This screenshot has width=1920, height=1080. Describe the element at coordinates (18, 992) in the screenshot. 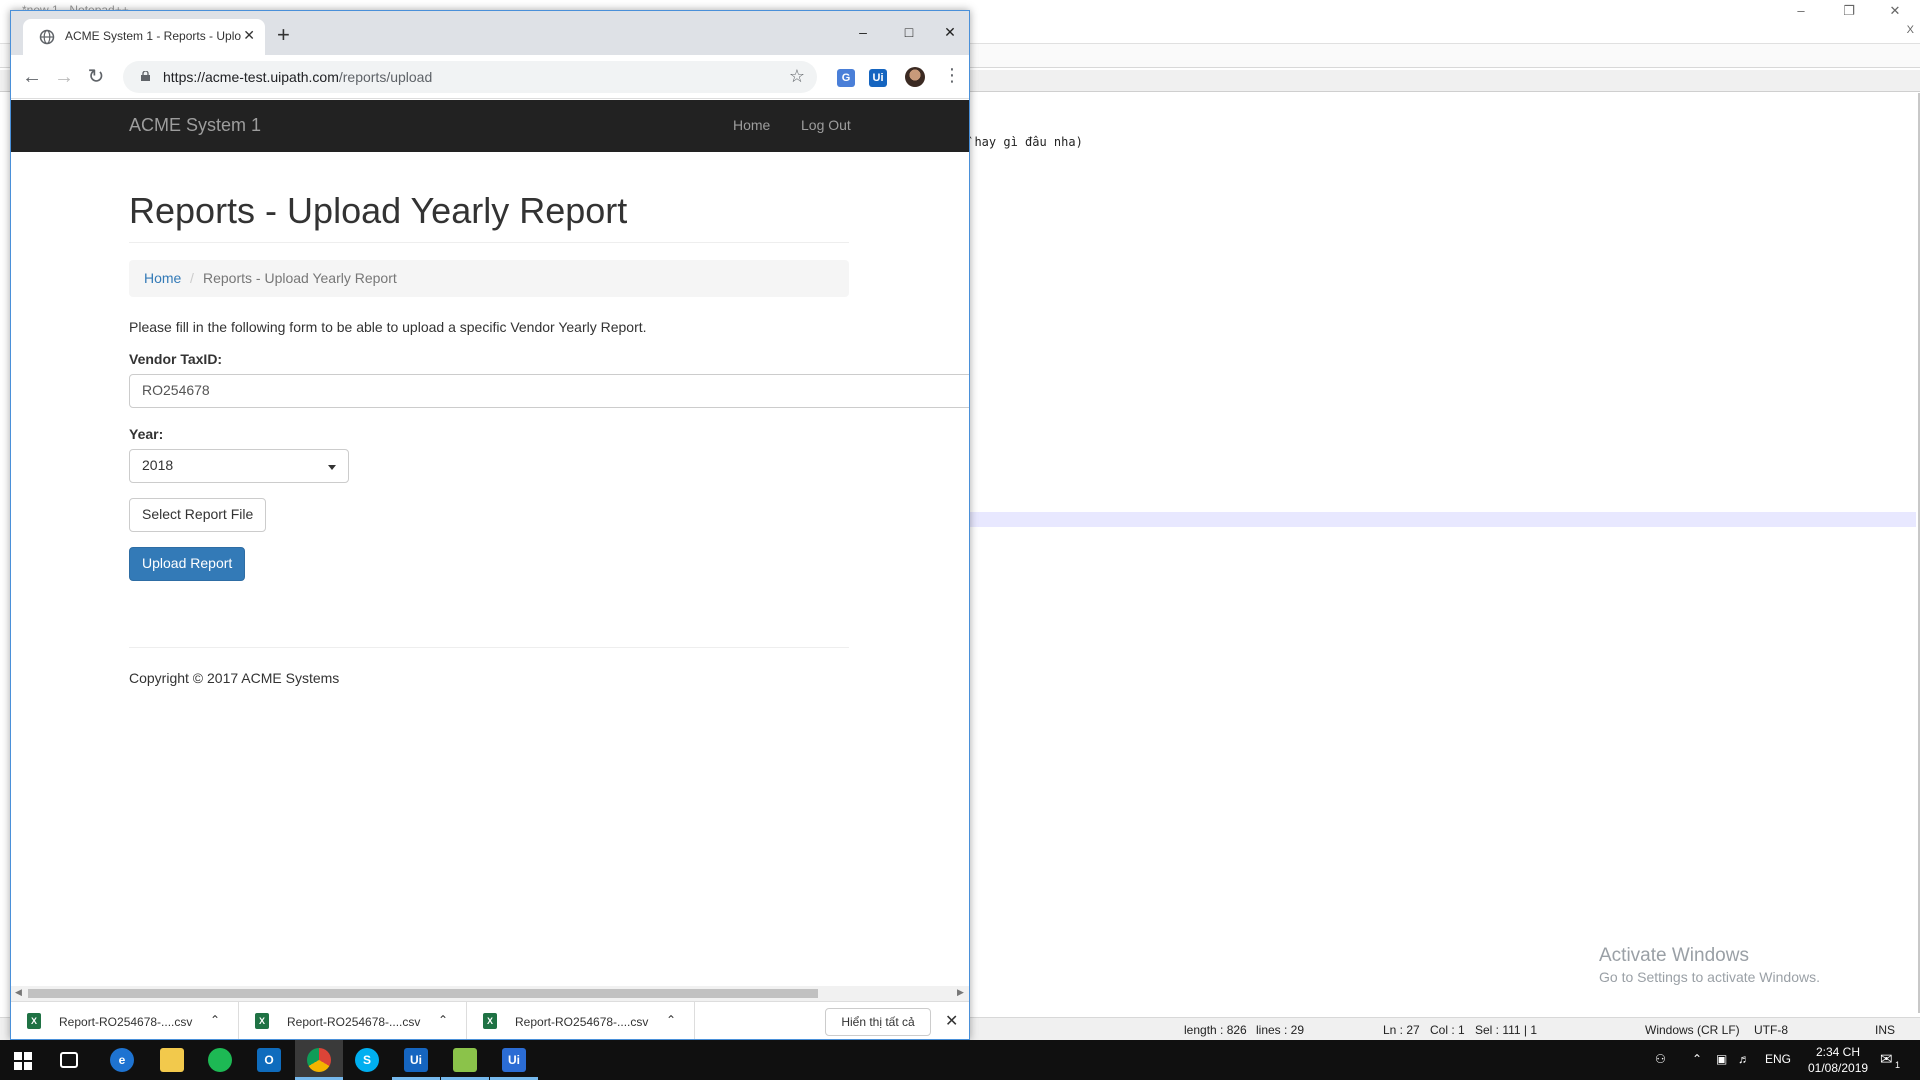

I see `scroll-left-icon: ◀` at that location.